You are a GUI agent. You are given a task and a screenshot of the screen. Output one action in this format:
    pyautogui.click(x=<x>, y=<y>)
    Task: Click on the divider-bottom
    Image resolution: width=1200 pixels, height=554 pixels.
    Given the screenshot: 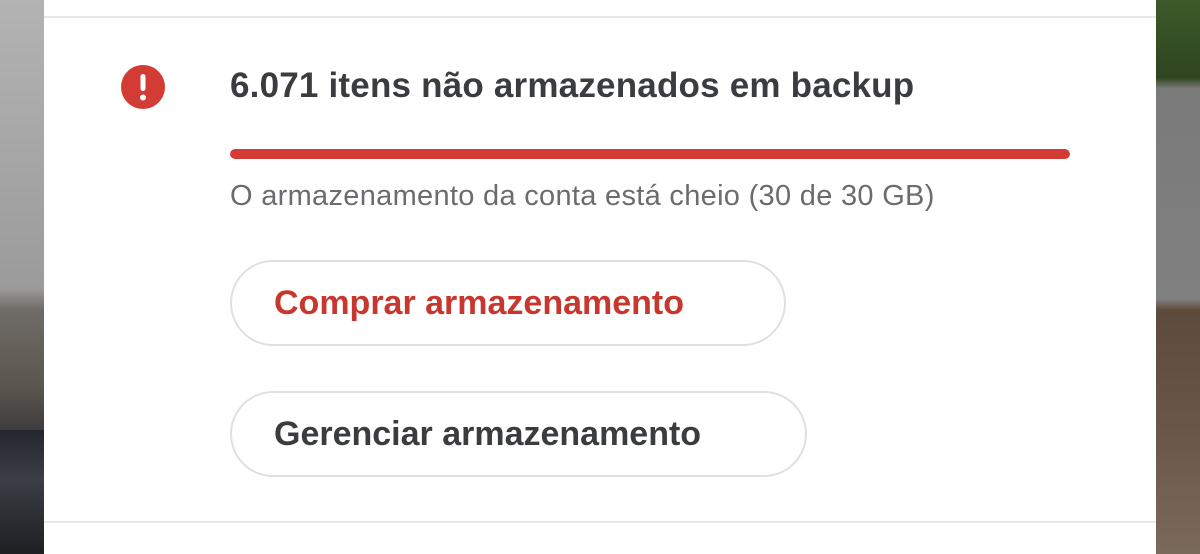 What is the action you would take?
    pyautogui.click(x=600, y=522)
    